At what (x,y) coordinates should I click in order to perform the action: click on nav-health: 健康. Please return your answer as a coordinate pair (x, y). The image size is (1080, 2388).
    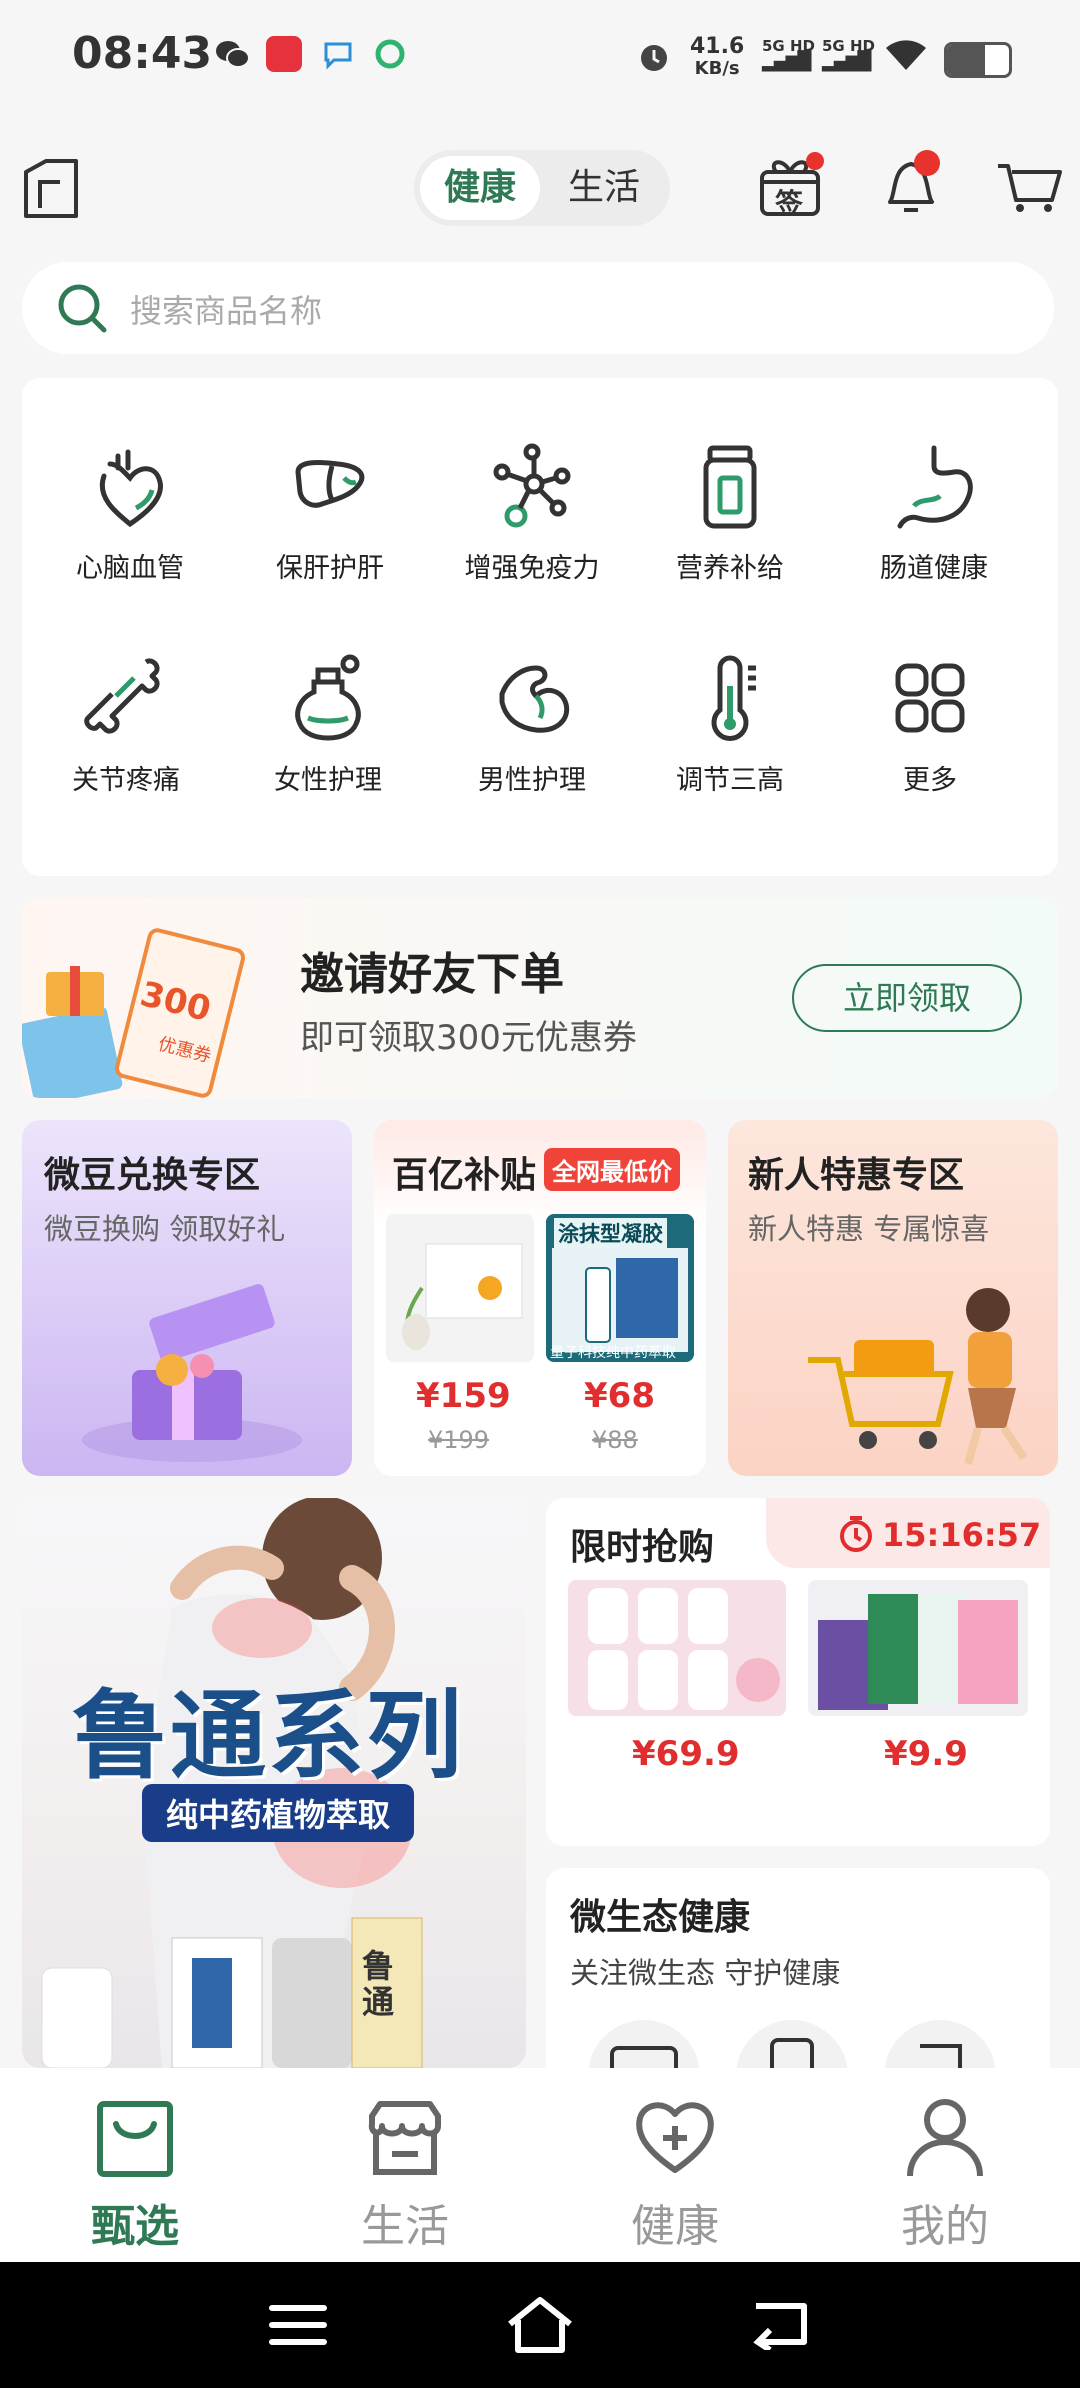
    Looking at the image, I should click on (675, 2165).